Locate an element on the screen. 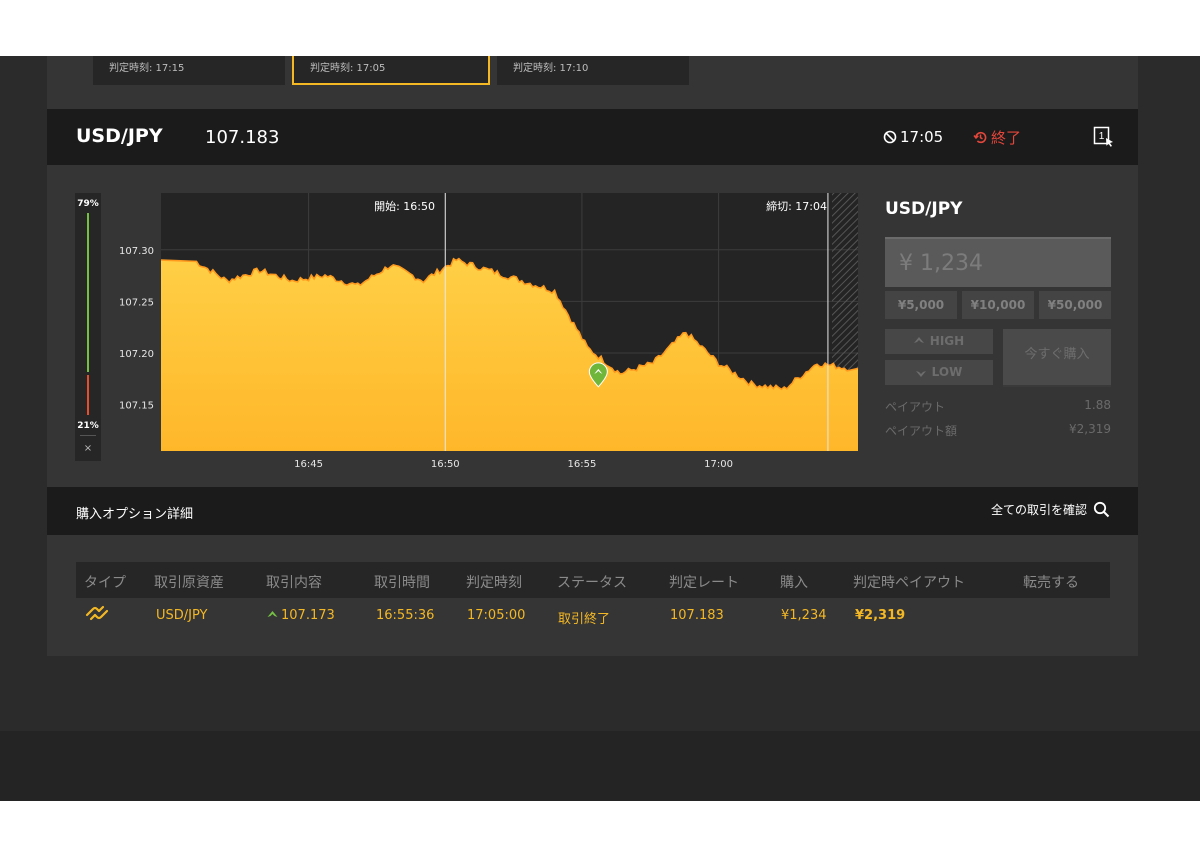 The image size is (1200, 856). col-purchase: 購入 is located at coordinates (794, 583).